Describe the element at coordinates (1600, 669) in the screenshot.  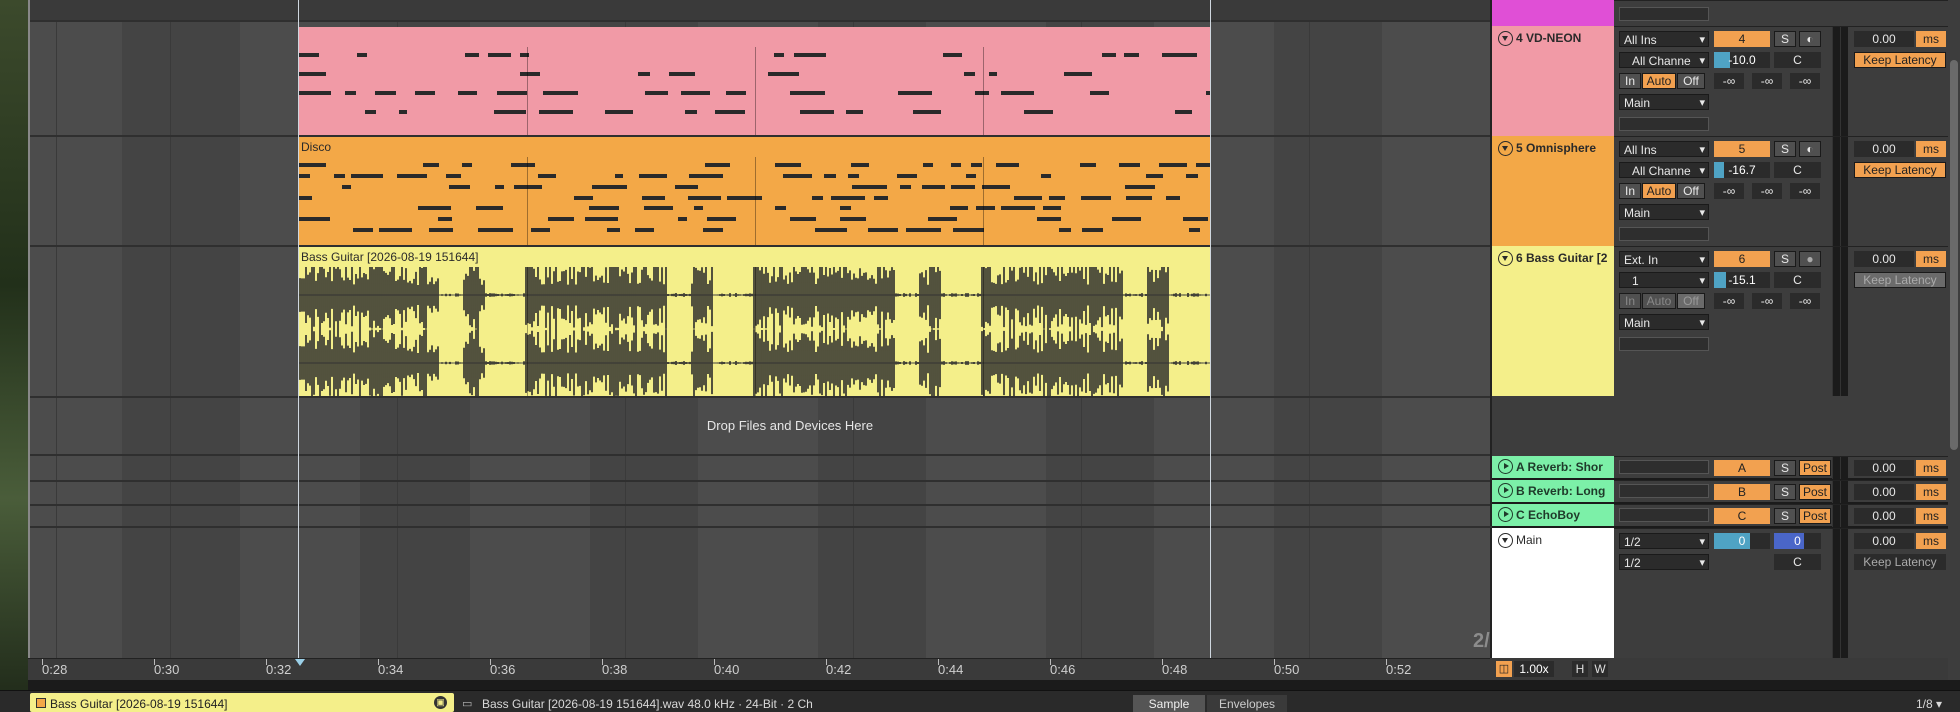
I see `zoom-width-button: W` at that location.